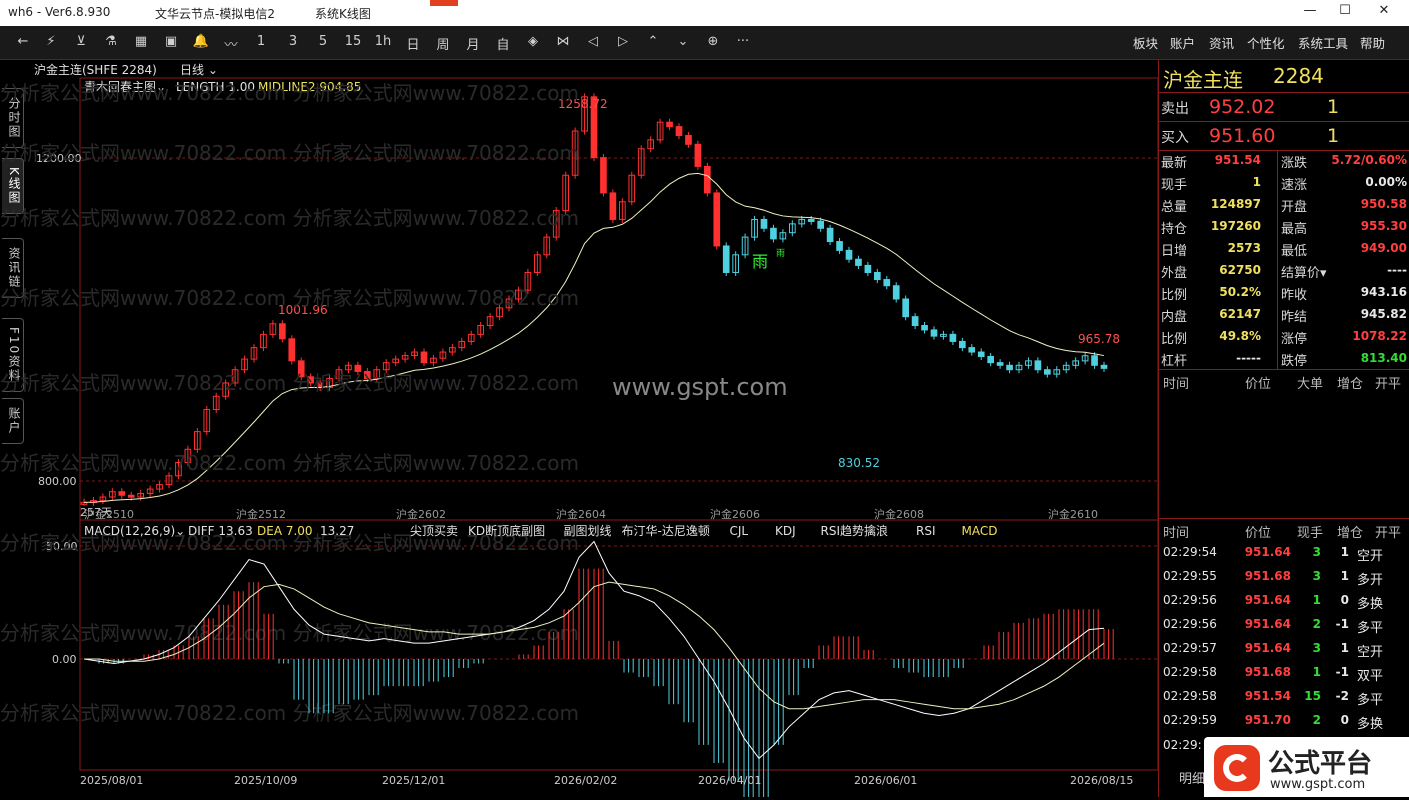 The width and height of the screenshot is (1409, 800). Describe the element at coordinates (23, 41) in the screenshot. I see `toolbar-icon-0: ←` at that location.